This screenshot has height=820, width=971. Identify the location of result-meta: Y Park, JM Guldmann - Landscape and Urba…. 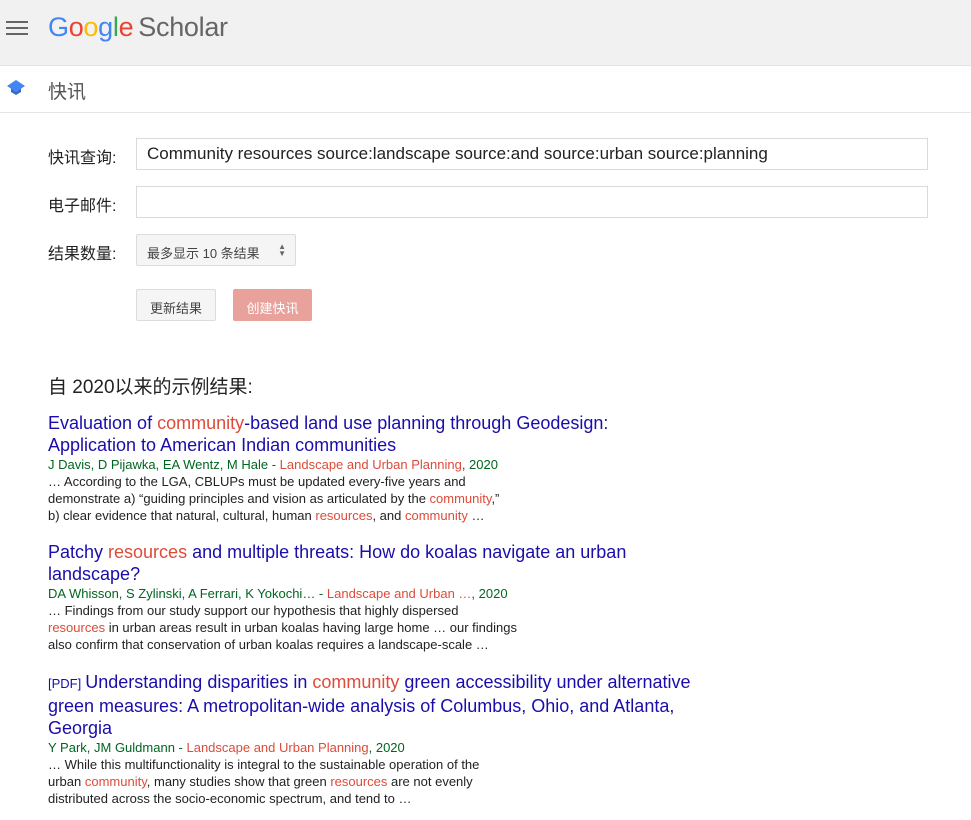
(226, 747).